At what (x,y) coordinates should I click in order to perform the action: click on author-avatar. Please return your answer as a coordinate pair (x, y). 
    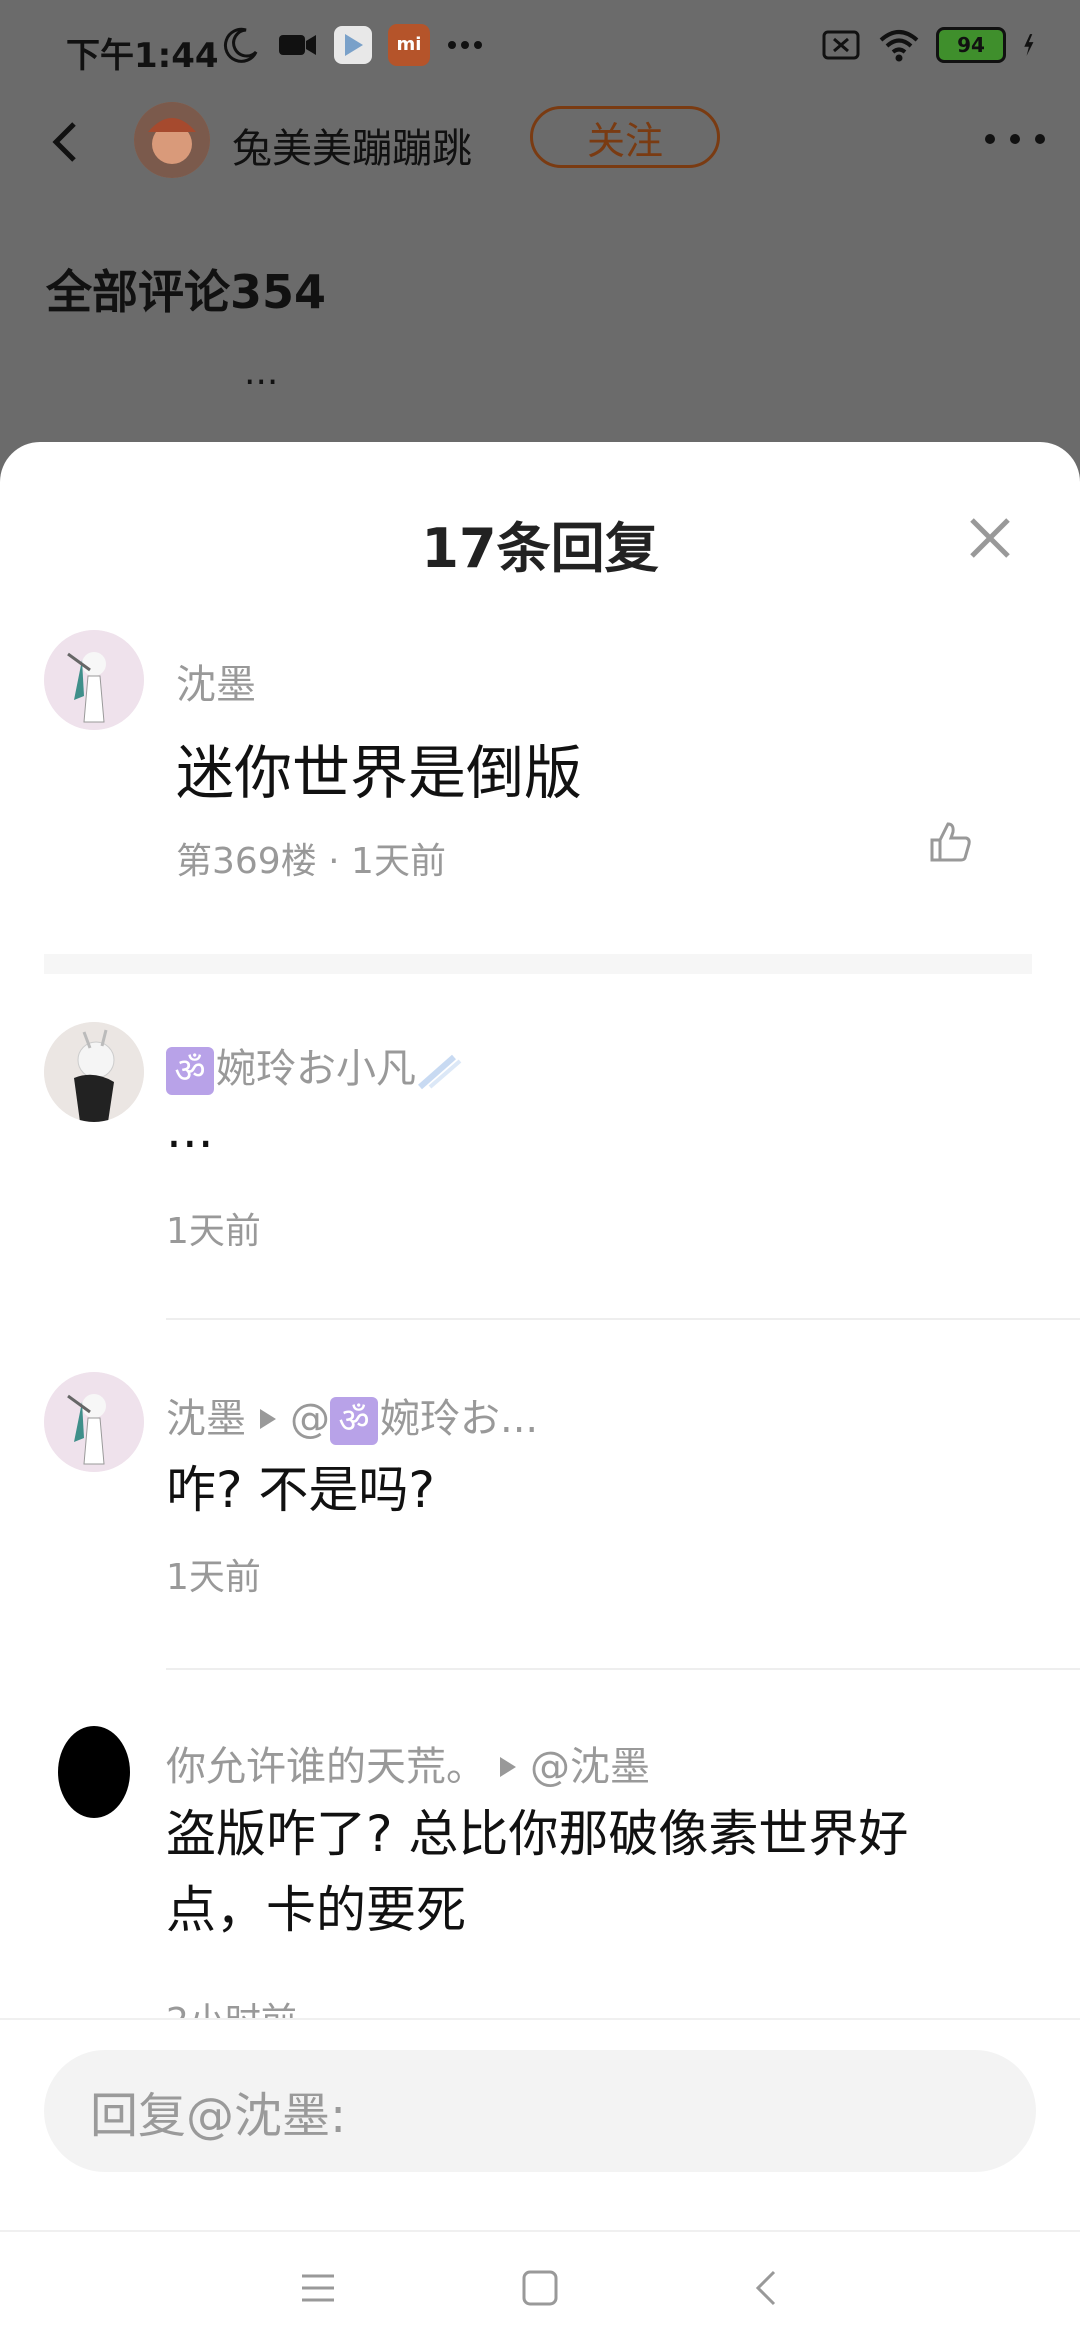
    Looking at the image, I should click on (172, 140).